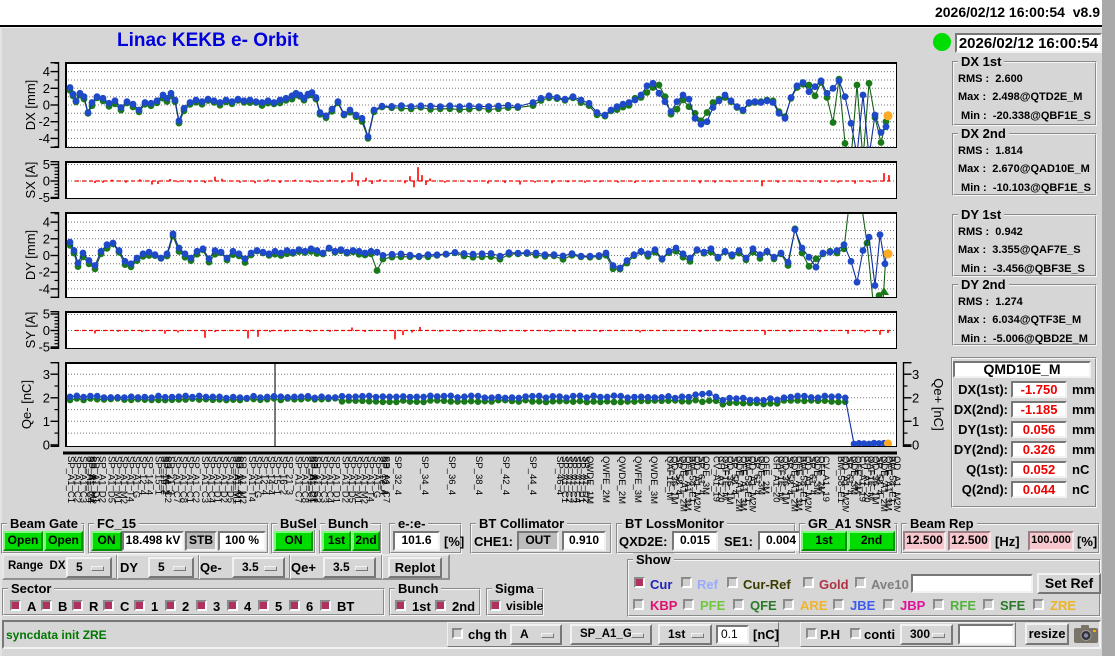 The width and height of the screenshot is (1115, 656). What do you see at coordinates (30, 255) in the screenshot?
I see `svg-text: DY [mm]` at bounding box center [30, 255].